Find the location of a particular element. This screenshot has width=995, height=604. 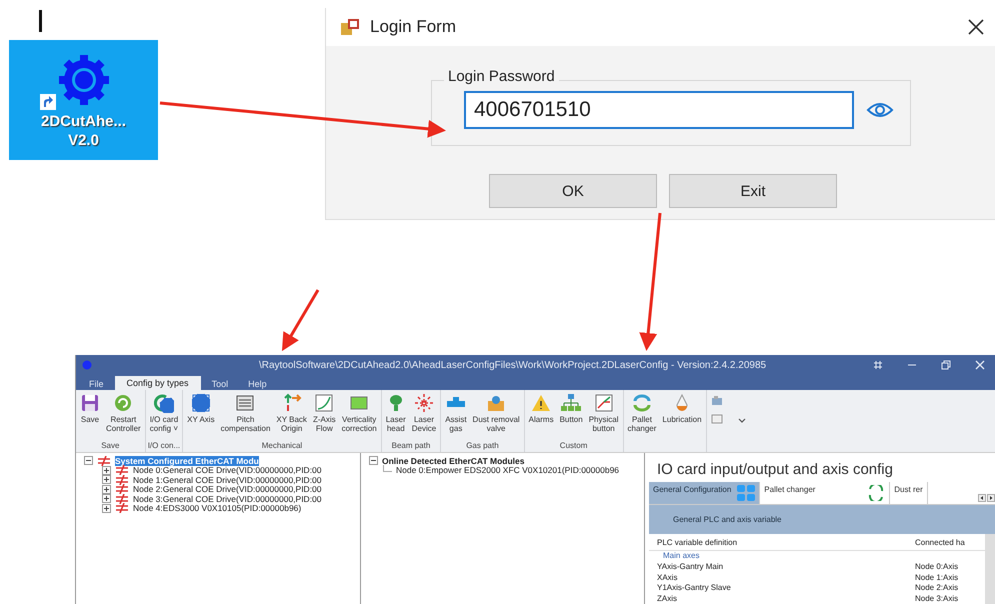

ribbon-button: Assist gas is located at coordinates (456, 415).